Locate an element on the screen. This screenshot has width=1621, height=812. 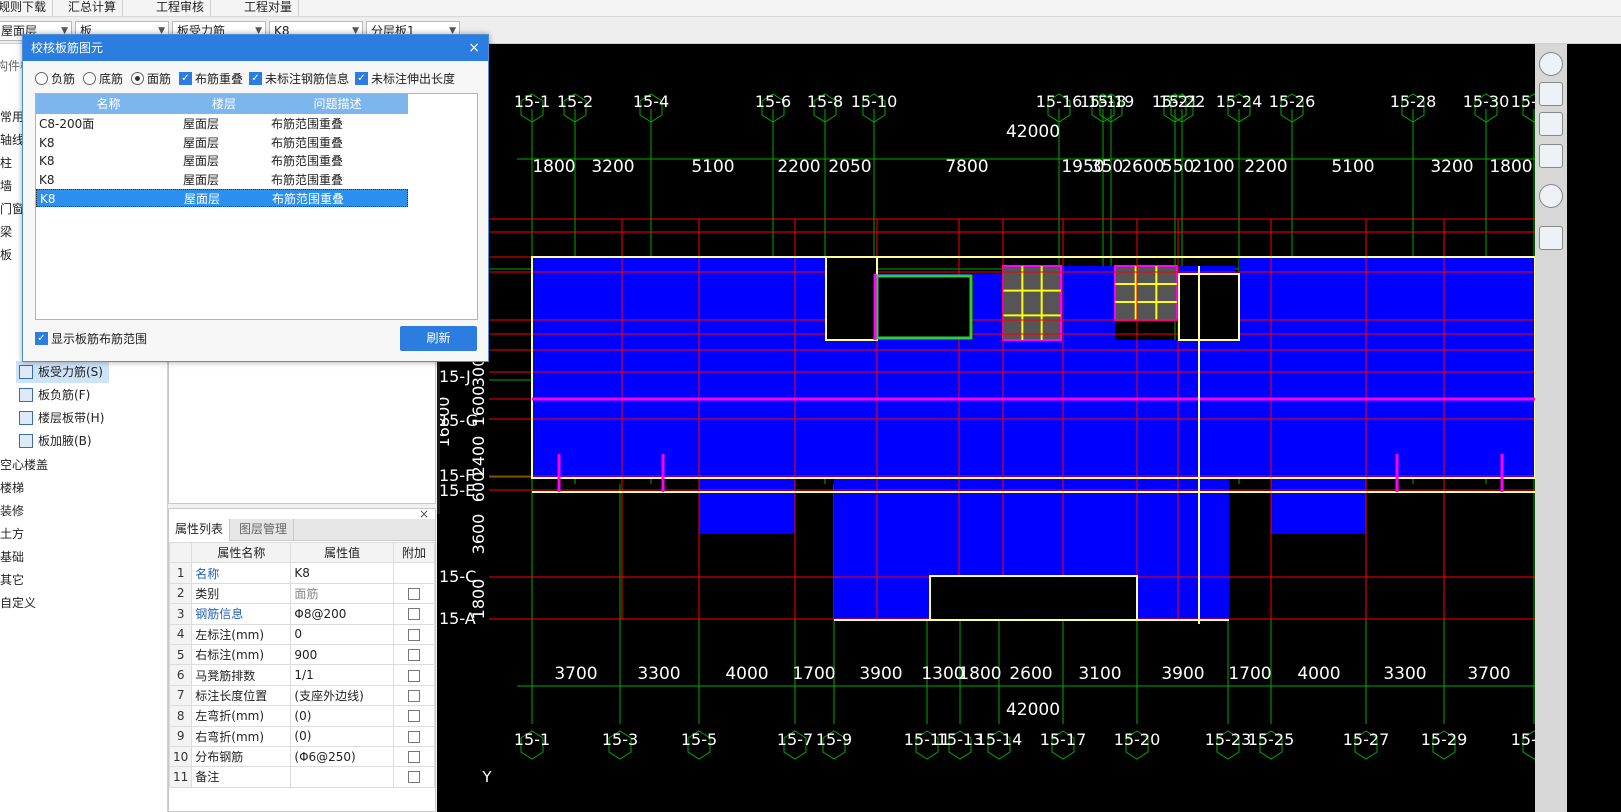
rules-download-button: 规则下载 is located at coordinates (27, 8).